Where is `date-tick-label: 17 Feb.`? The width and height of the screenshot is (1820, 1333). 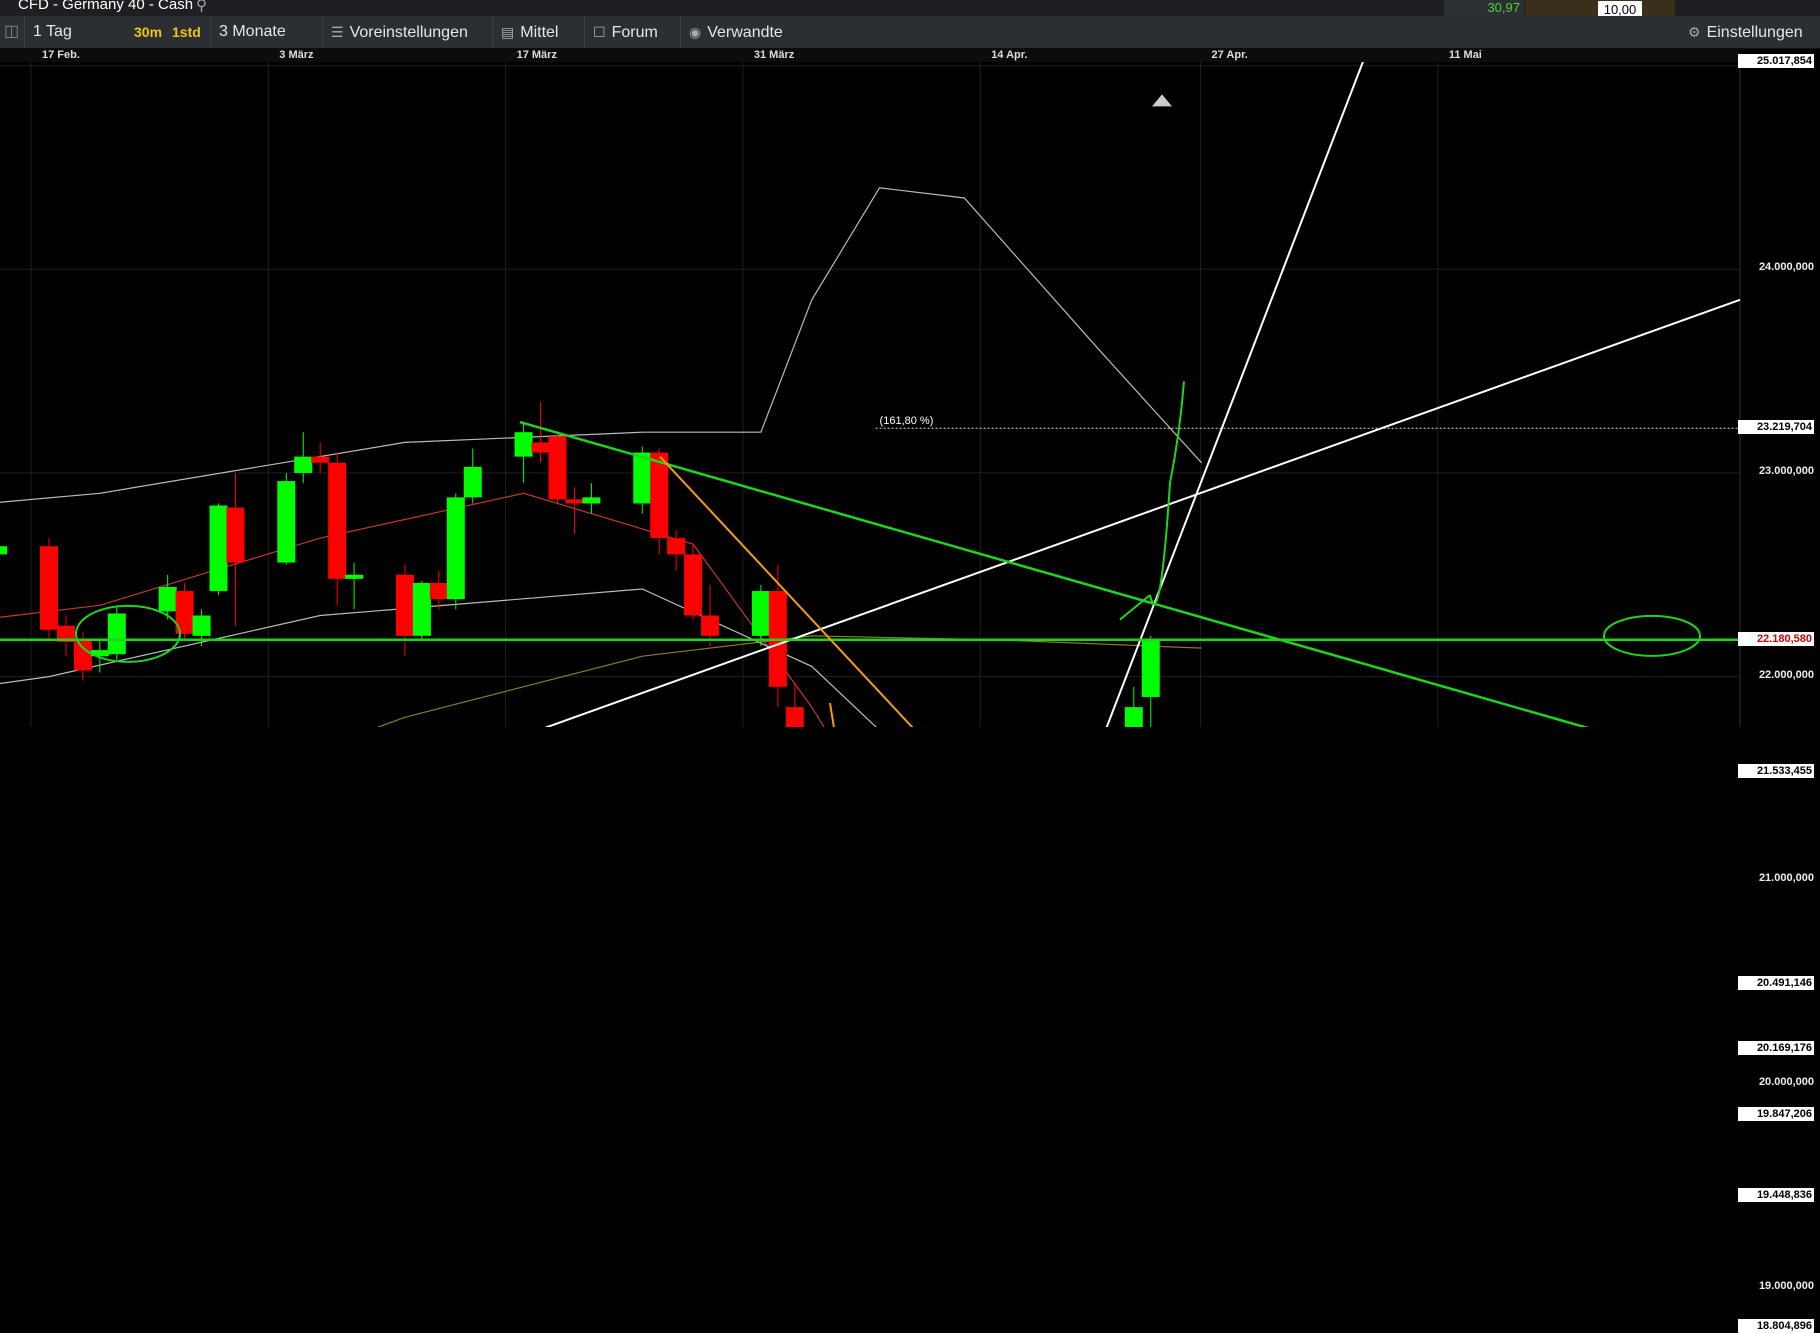 date-tick-label: 17 Feb. is located at coordinates (61, 55).